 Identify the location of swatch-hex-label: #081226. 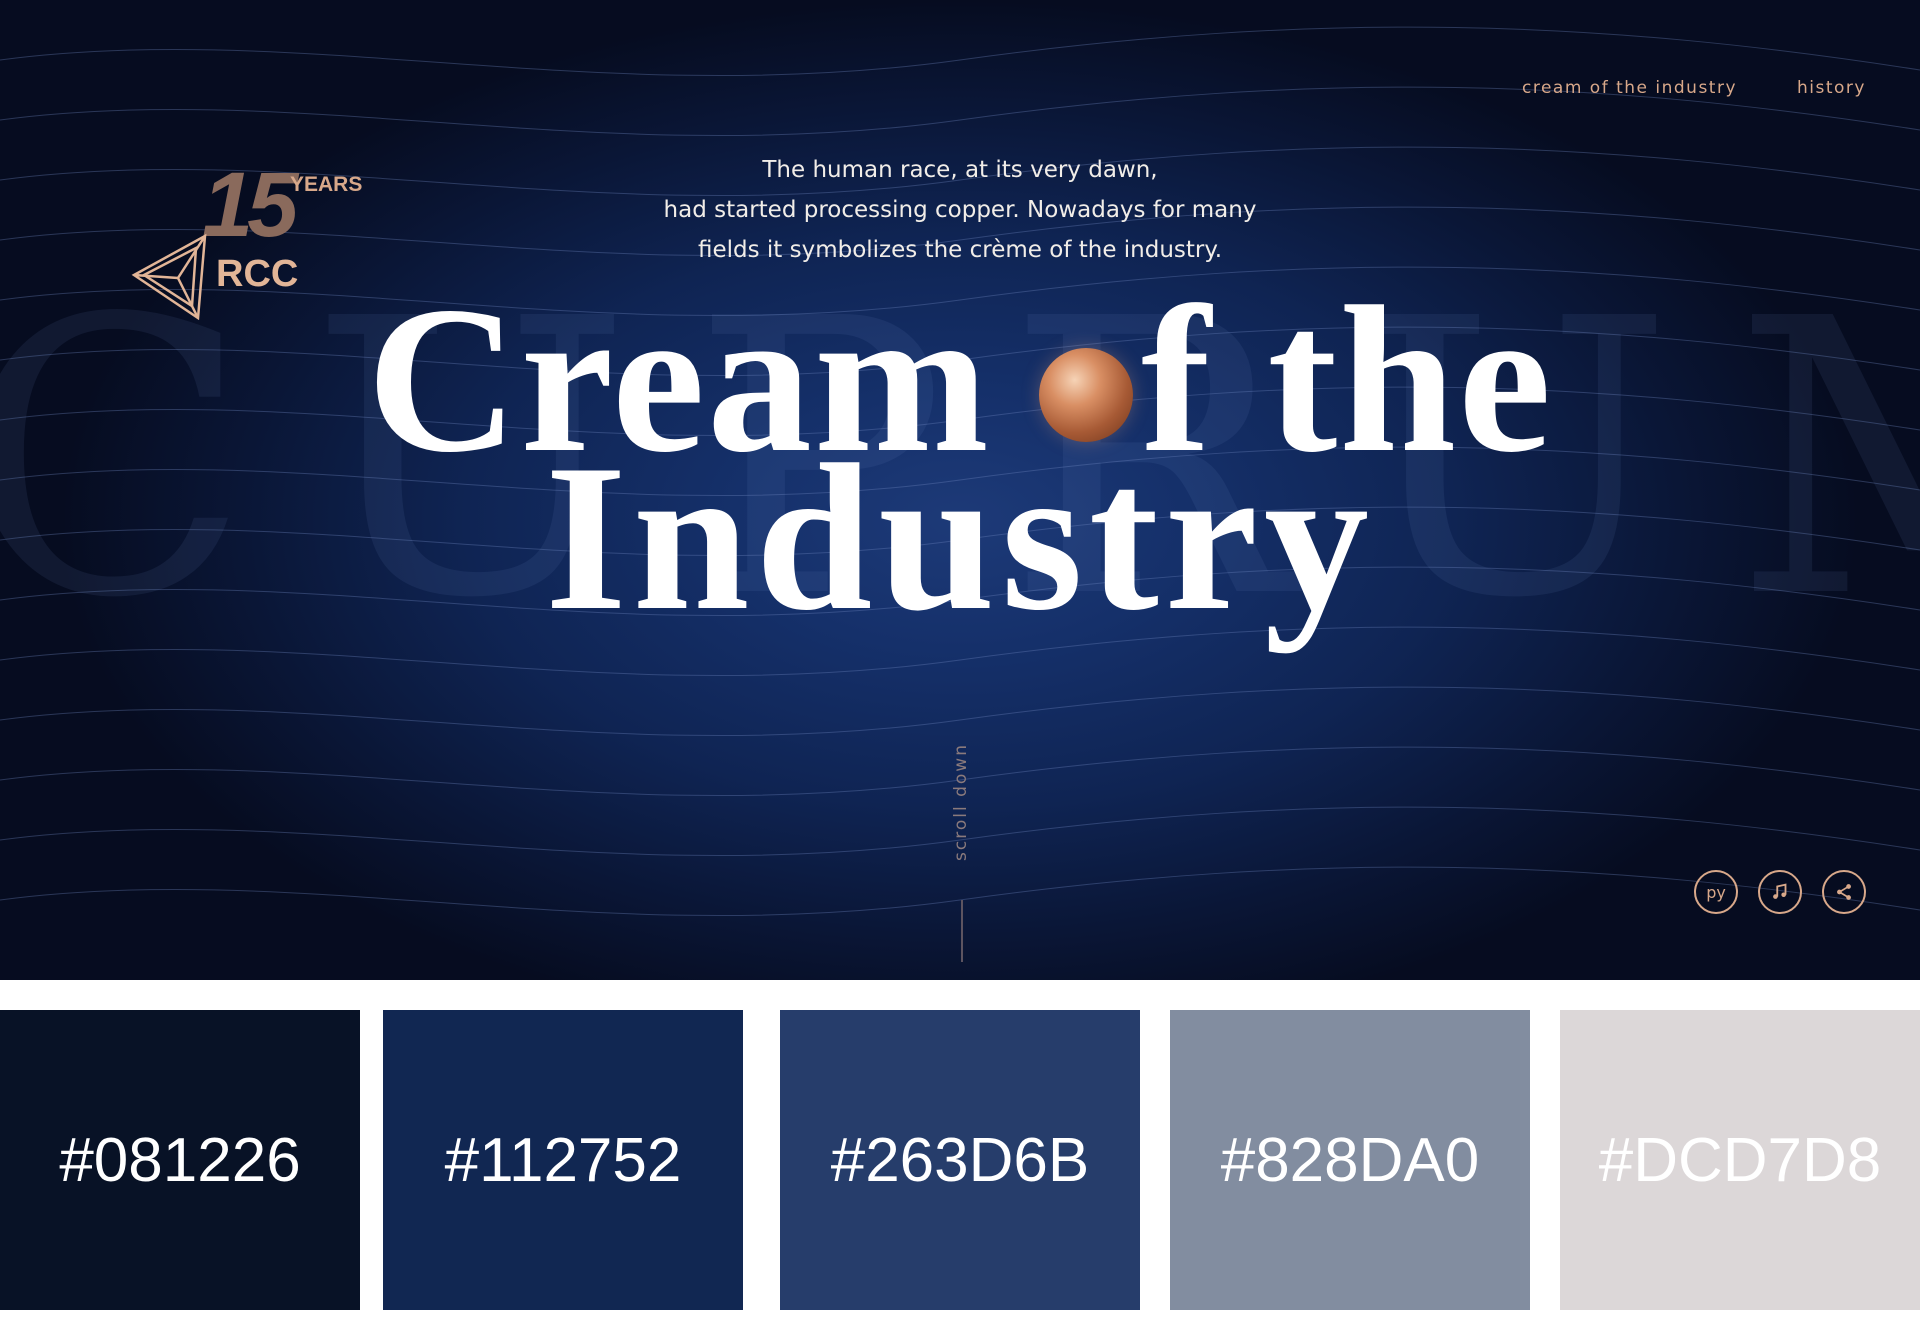
(180, 1160).